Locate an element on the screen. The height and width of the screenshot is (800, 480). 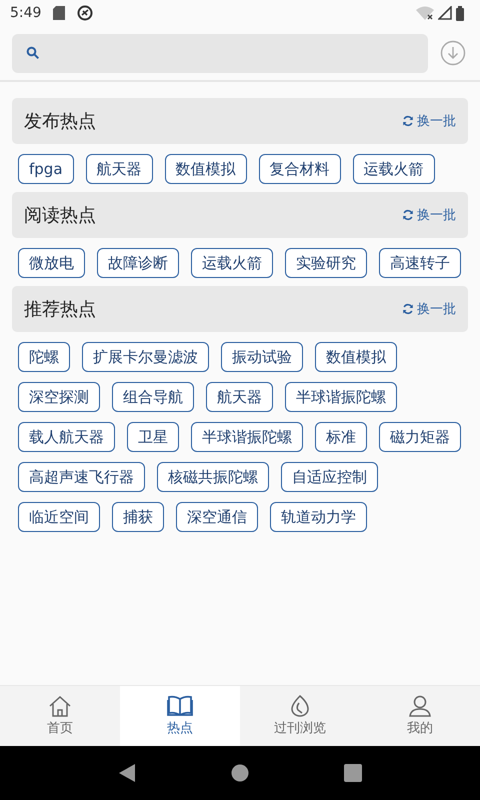
section-title: 阅读热点 is located at coordinates (60, 215).